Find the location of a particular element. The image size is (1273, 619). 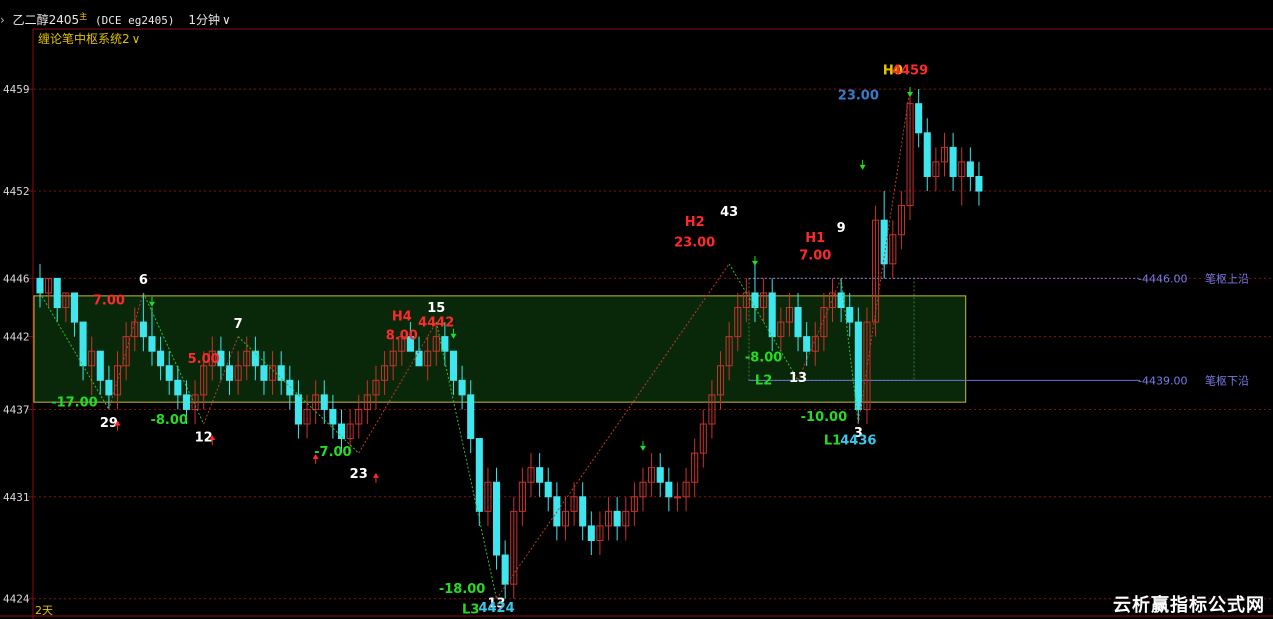

chart-label: 6 is located at coordinates (143, 280).